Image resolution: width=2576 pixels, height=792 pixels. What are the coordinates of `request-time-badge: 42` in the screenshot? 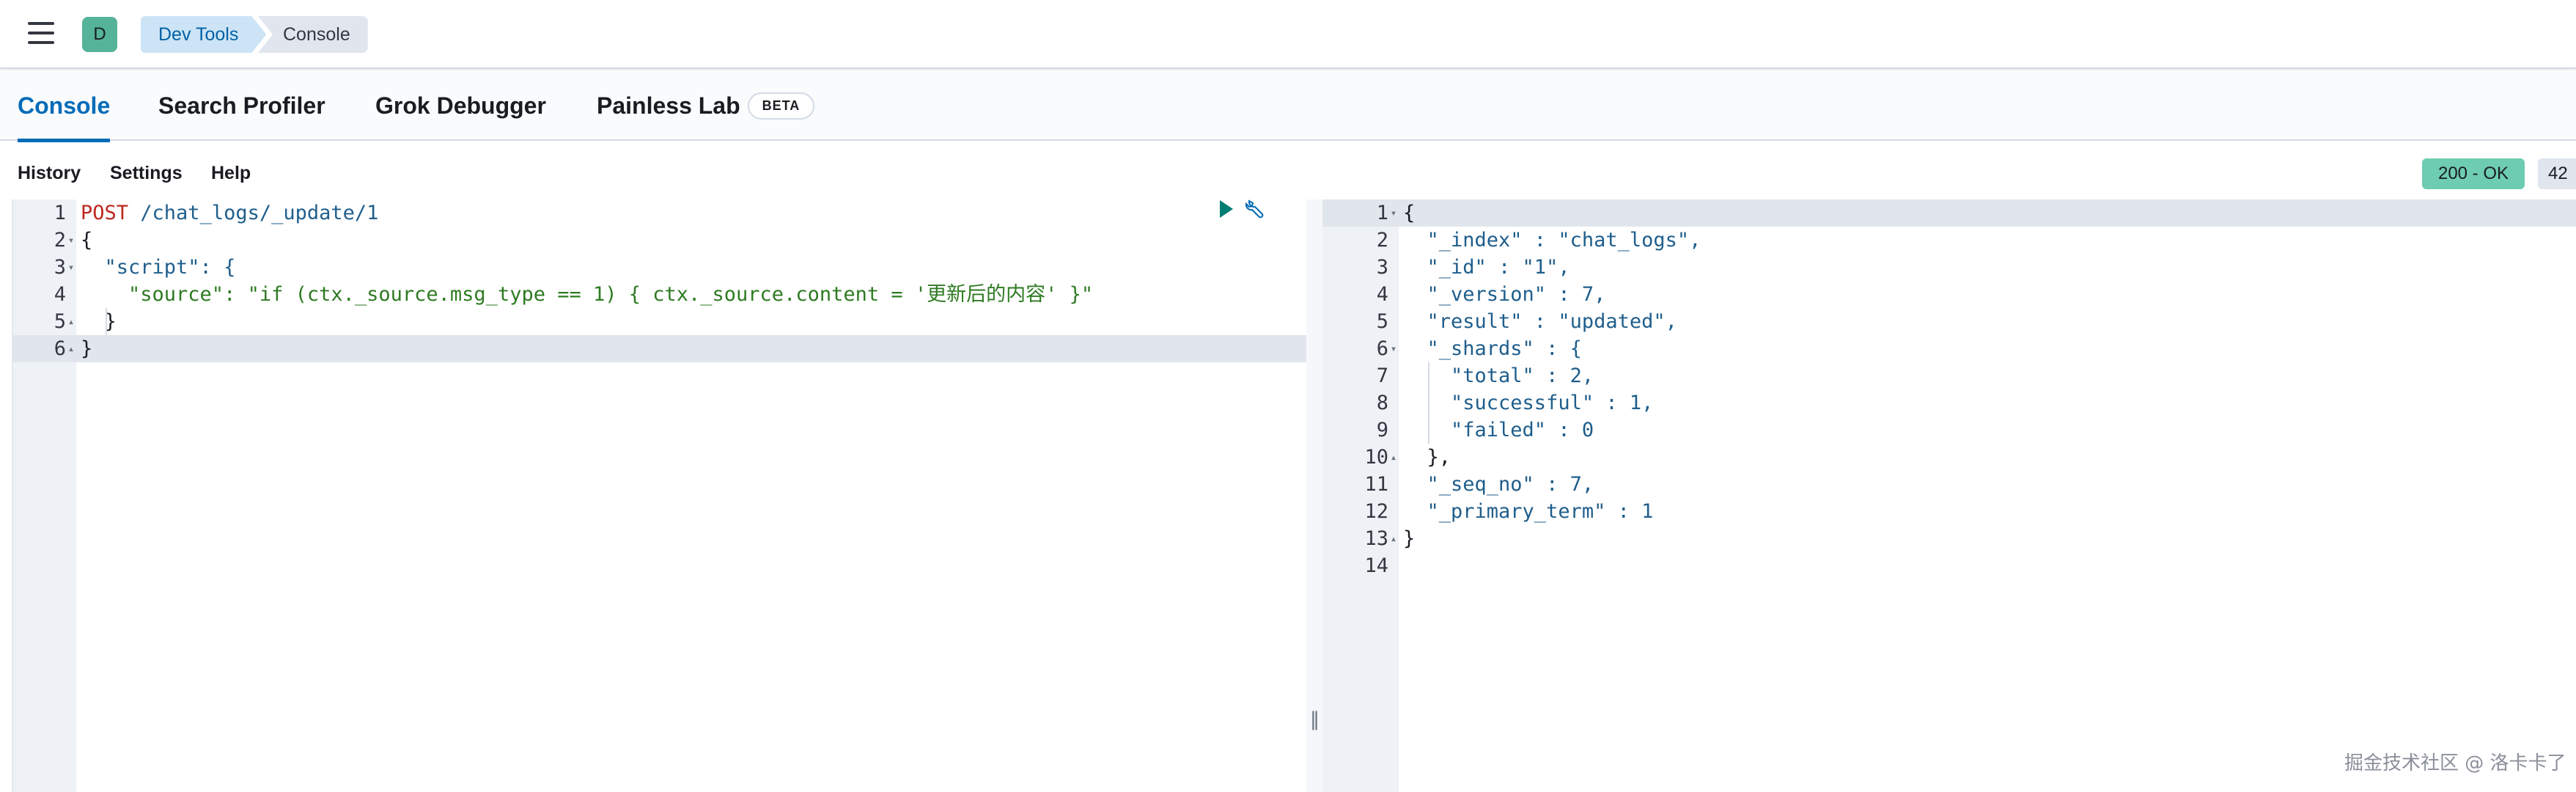 It's located at (2557, 173).